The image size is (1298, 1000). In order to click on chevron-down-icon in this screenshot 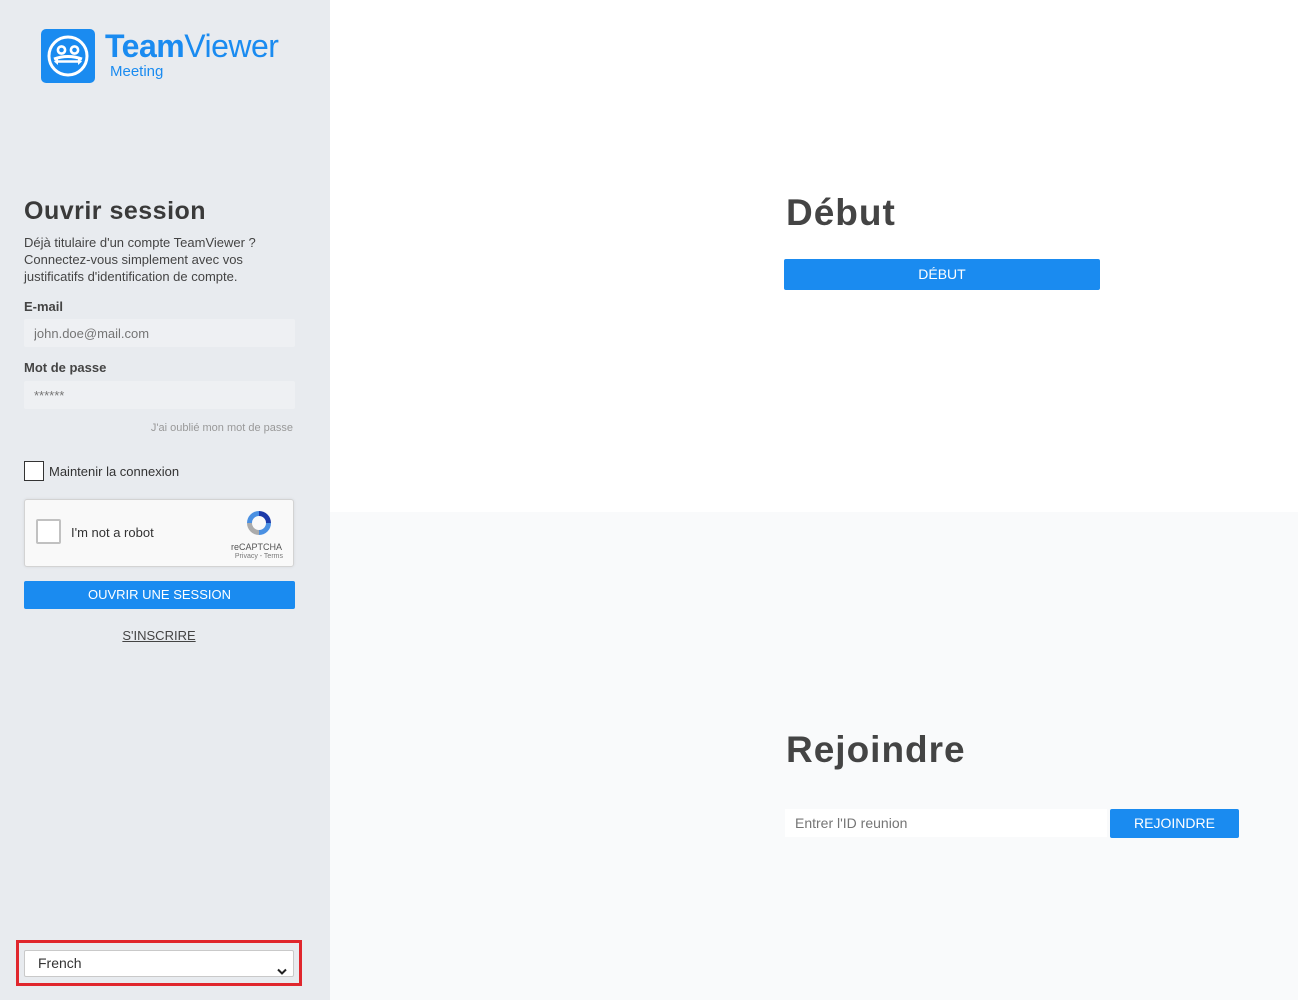, I will do `click(282, 971)`.